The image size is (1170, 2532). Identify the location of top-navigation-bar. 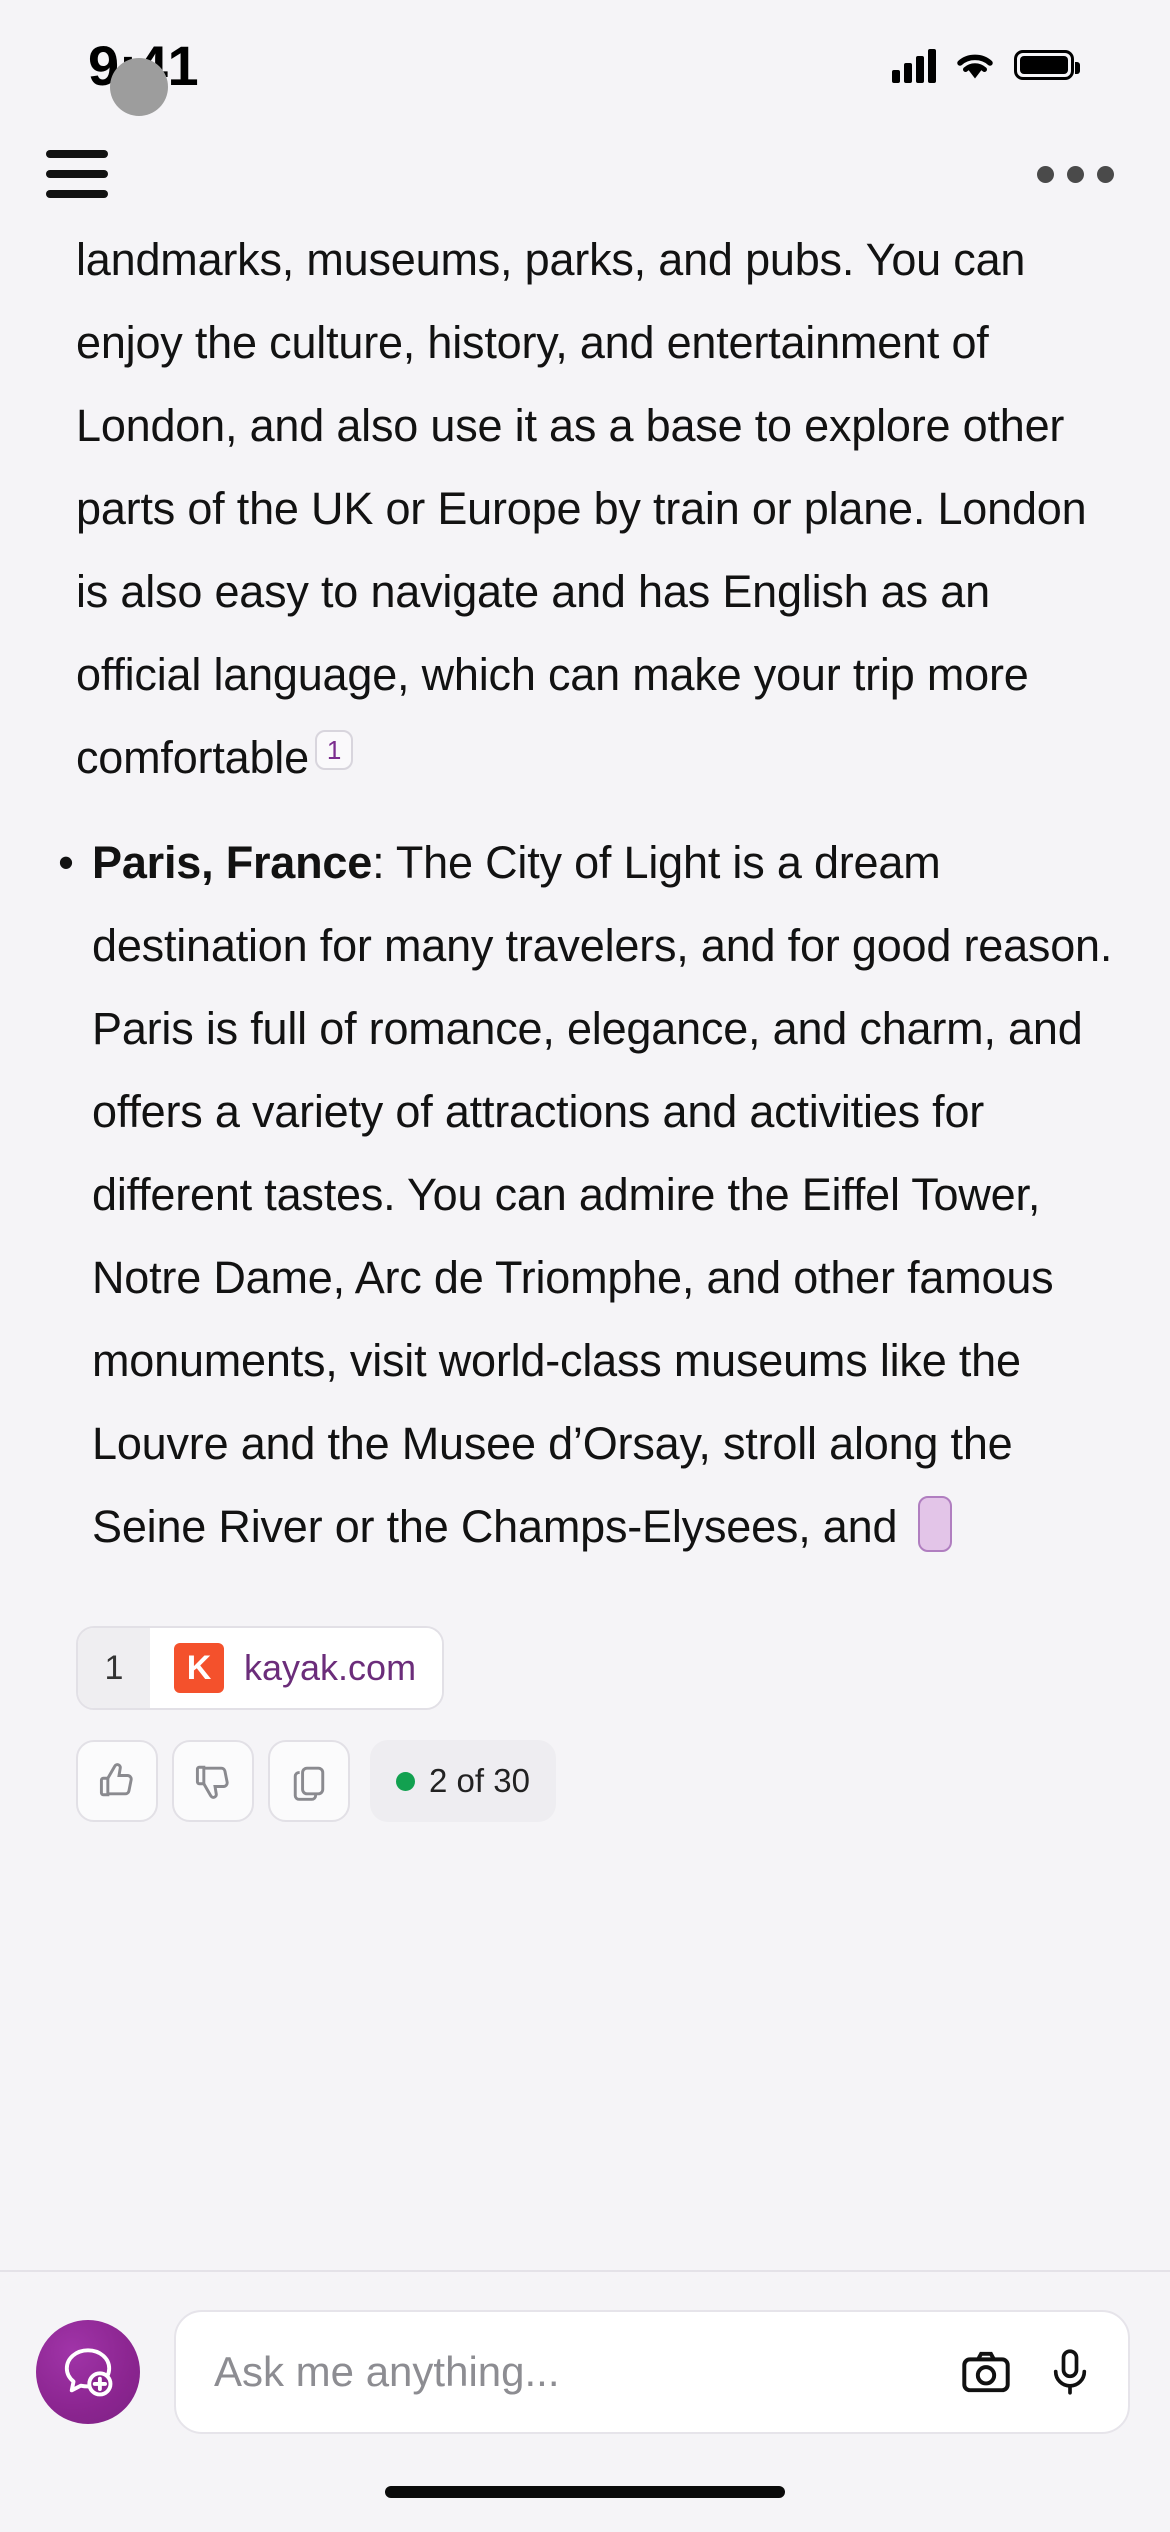
(585, 174).